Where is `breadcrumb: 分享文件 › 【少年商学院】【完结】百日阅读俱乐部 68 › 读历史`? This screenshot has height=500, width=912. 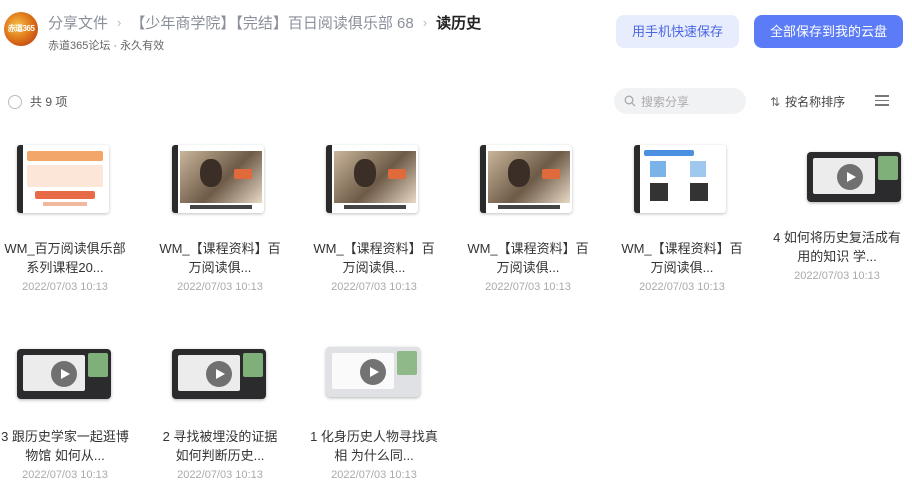 breadcrumb: 分享文件 › 【少年商学院】【完结】百日阅读俱乐部 68 › 读历史 is located at coordinates (264, 22).